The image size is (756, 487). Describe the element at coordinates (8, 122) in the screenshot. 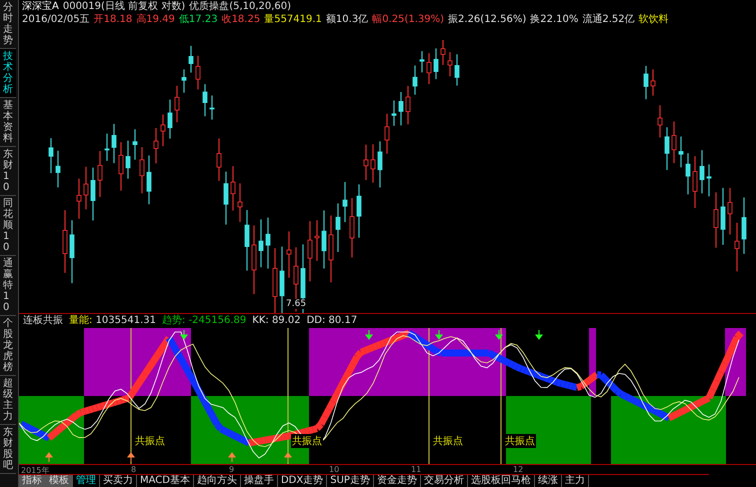

I see `sidebar-tab: 基本资料` at that location.